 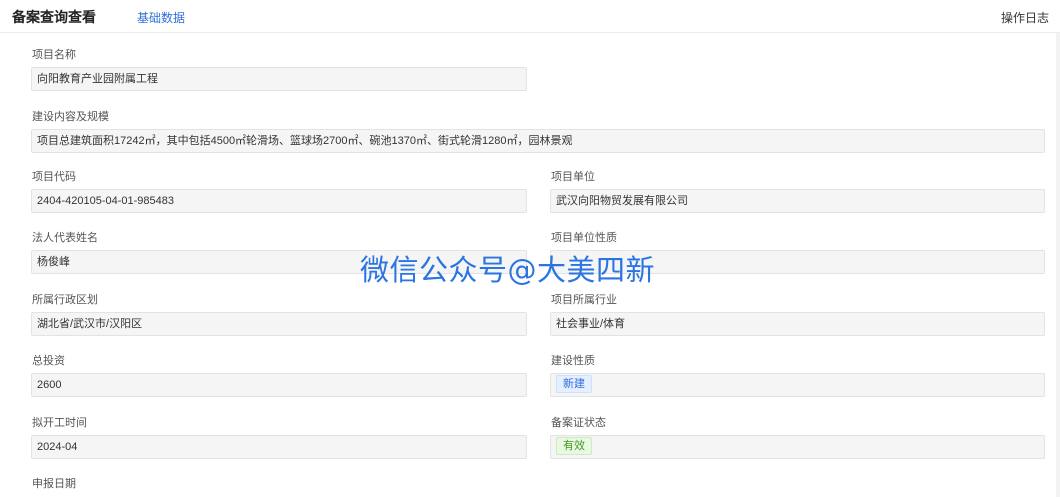 I want to click on project-unit-label: 项目单位, so click(x=573, y=177).